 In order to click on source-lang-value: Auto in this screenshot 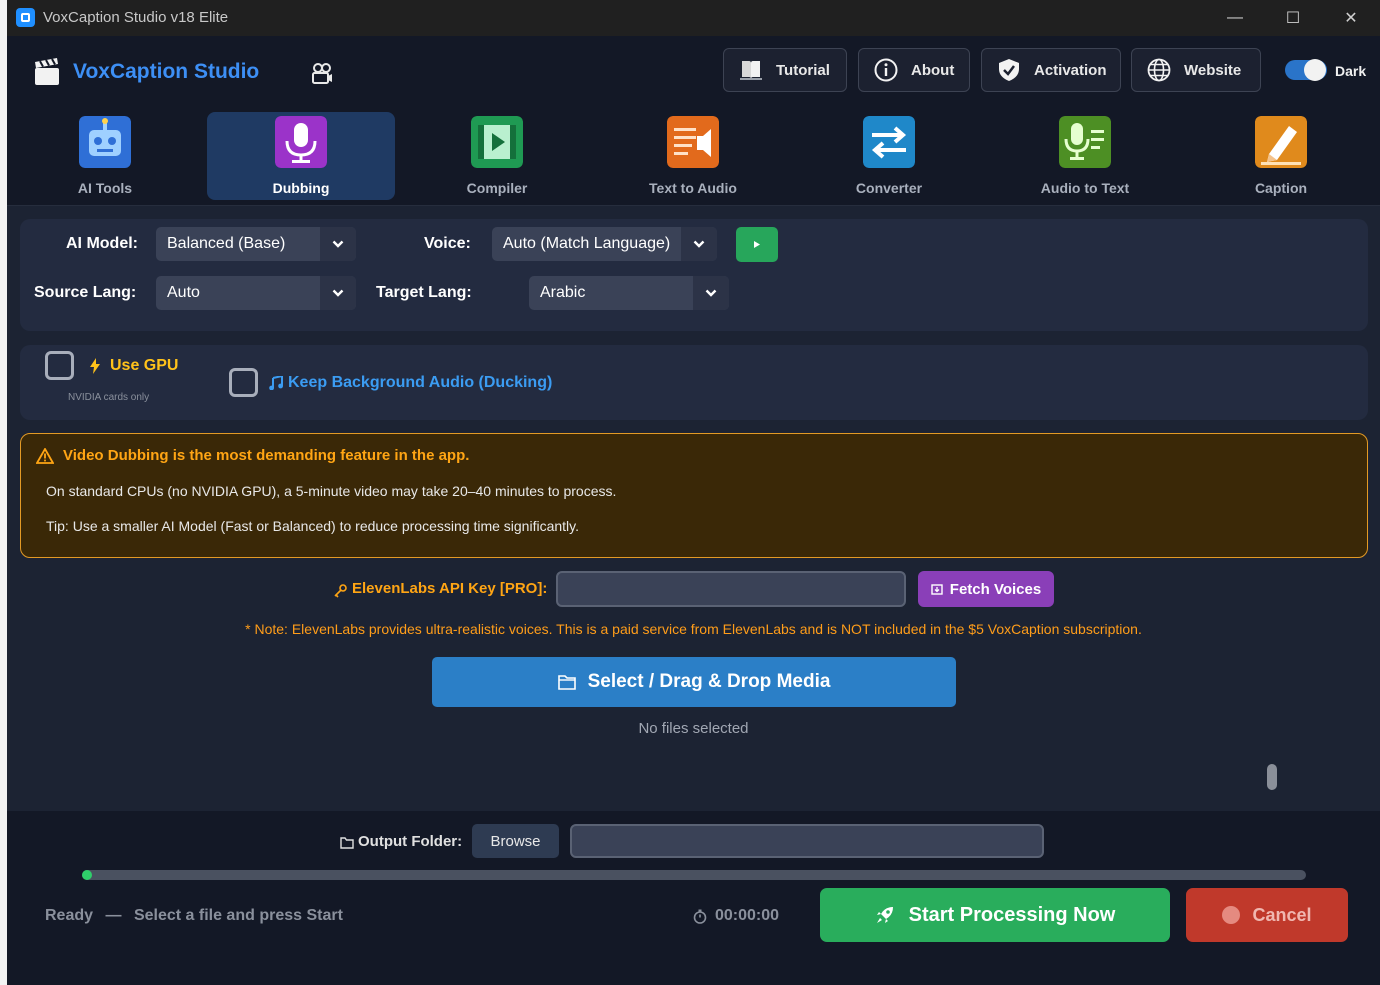, I will do `click(183, 292)`.